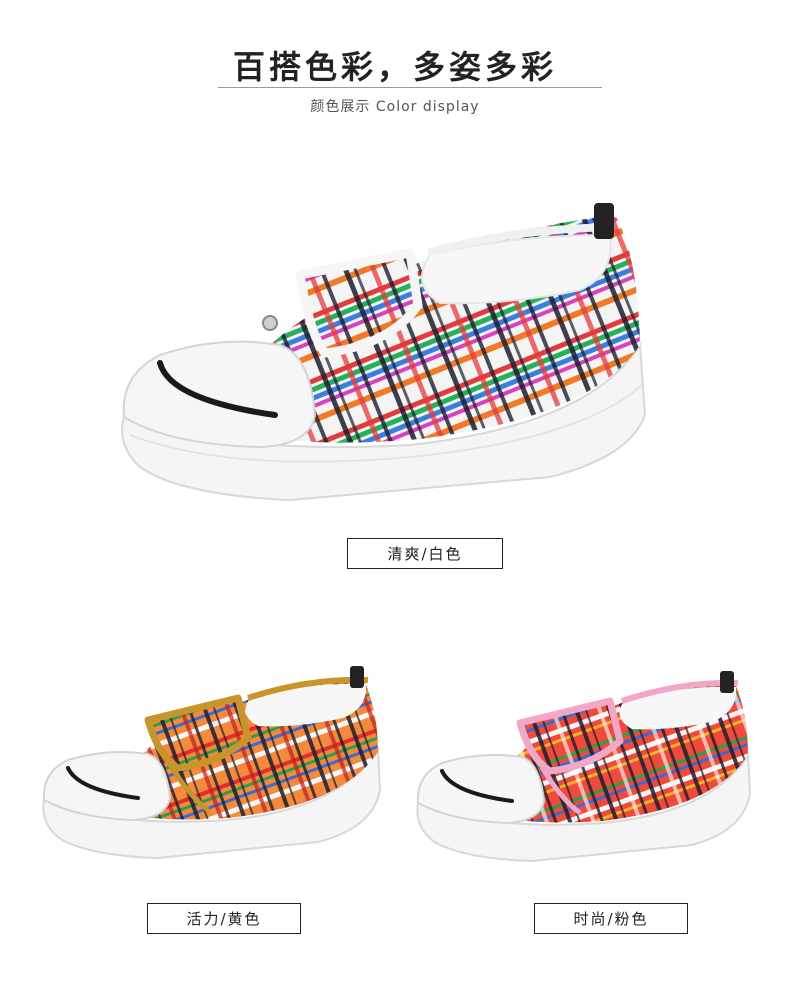 The image size is (790, 985). Describe the element at coordinates (425, 553) in the screenshot. I see `product-label-white: 清爽/白色` at that location.